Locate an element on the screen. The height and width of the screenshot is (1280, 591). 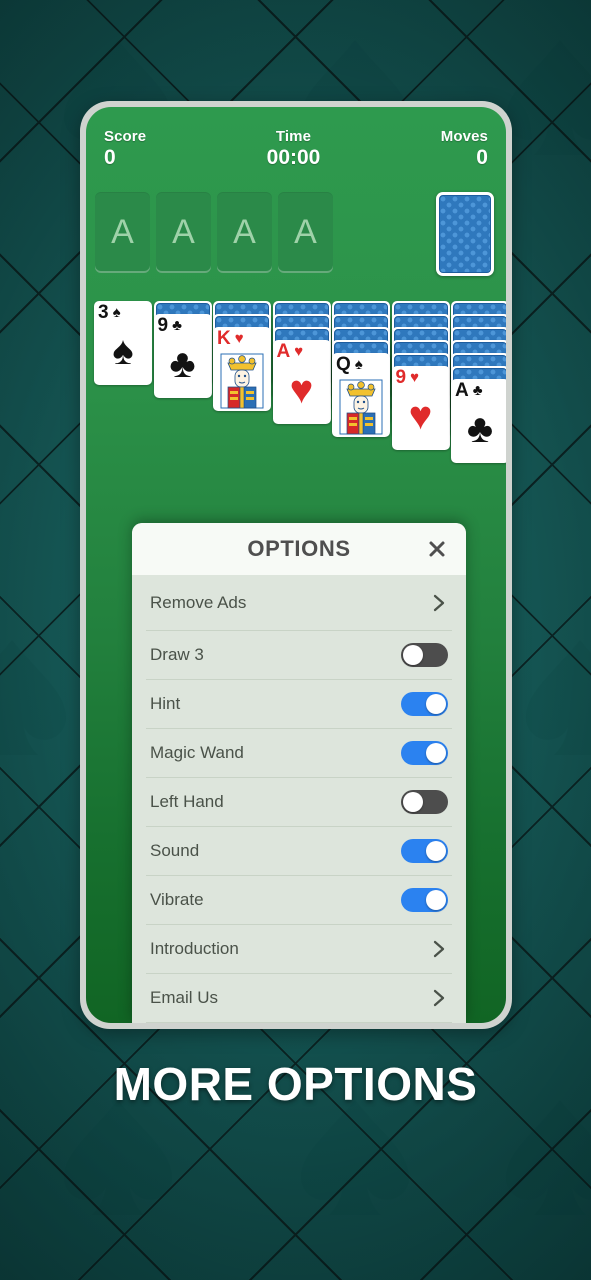
moves-block: Moves 0 is located at coordinates (464, 148).